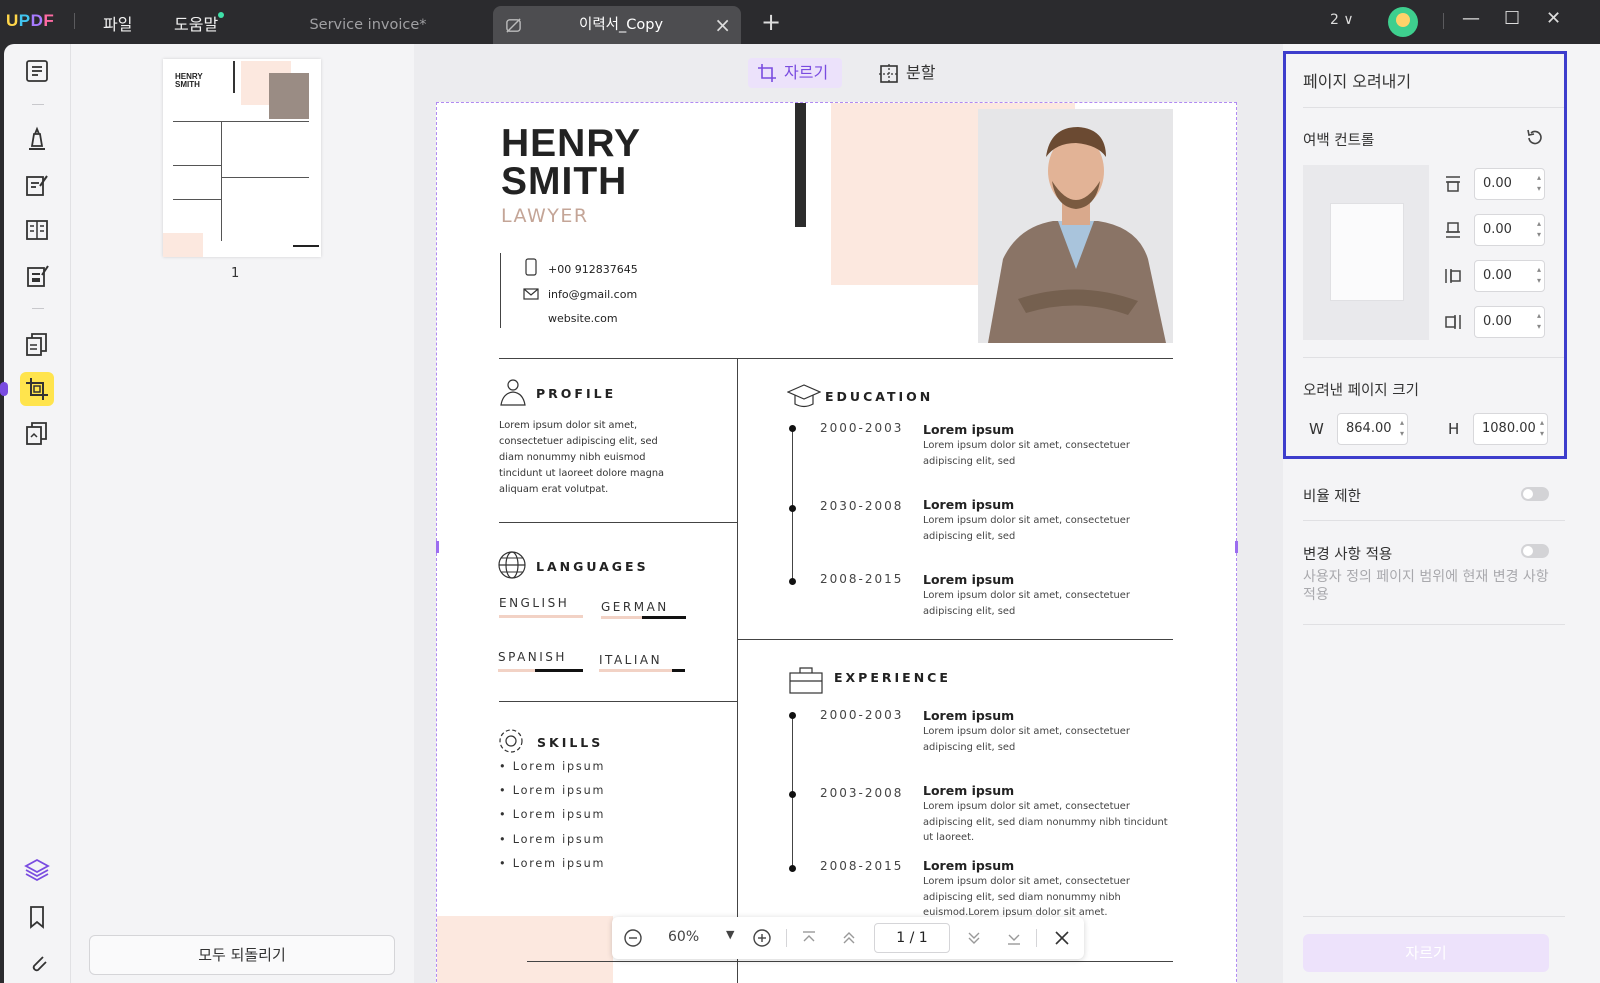 The width and height of the screenshot is (1600, 983). Describe the element at coordinates (37, 917) in the screenshot. I see `bookmark-icon` at that location.